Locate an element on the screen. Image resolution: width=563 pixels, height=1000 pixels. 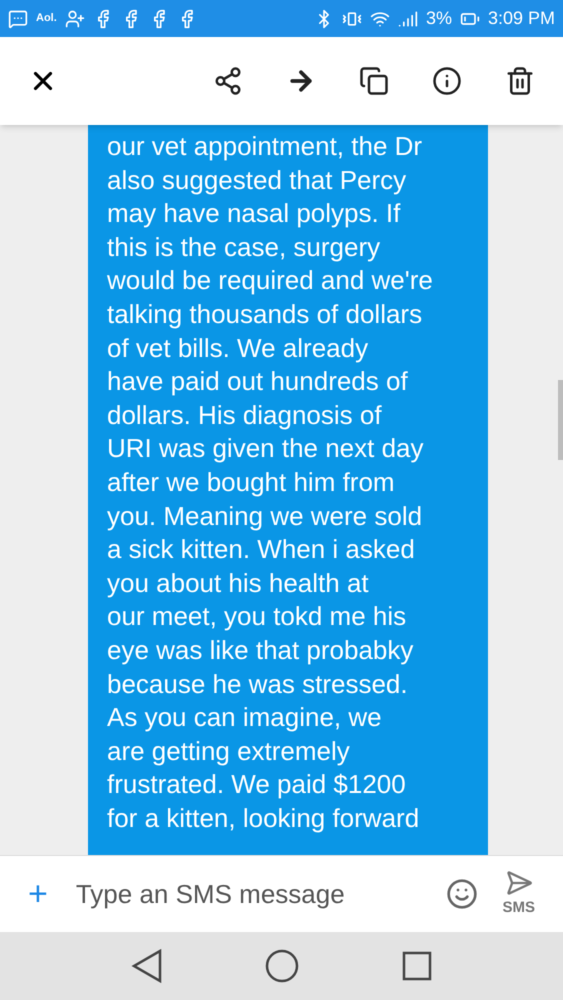
recent-apps-icon is located at coordinates (417, 966).